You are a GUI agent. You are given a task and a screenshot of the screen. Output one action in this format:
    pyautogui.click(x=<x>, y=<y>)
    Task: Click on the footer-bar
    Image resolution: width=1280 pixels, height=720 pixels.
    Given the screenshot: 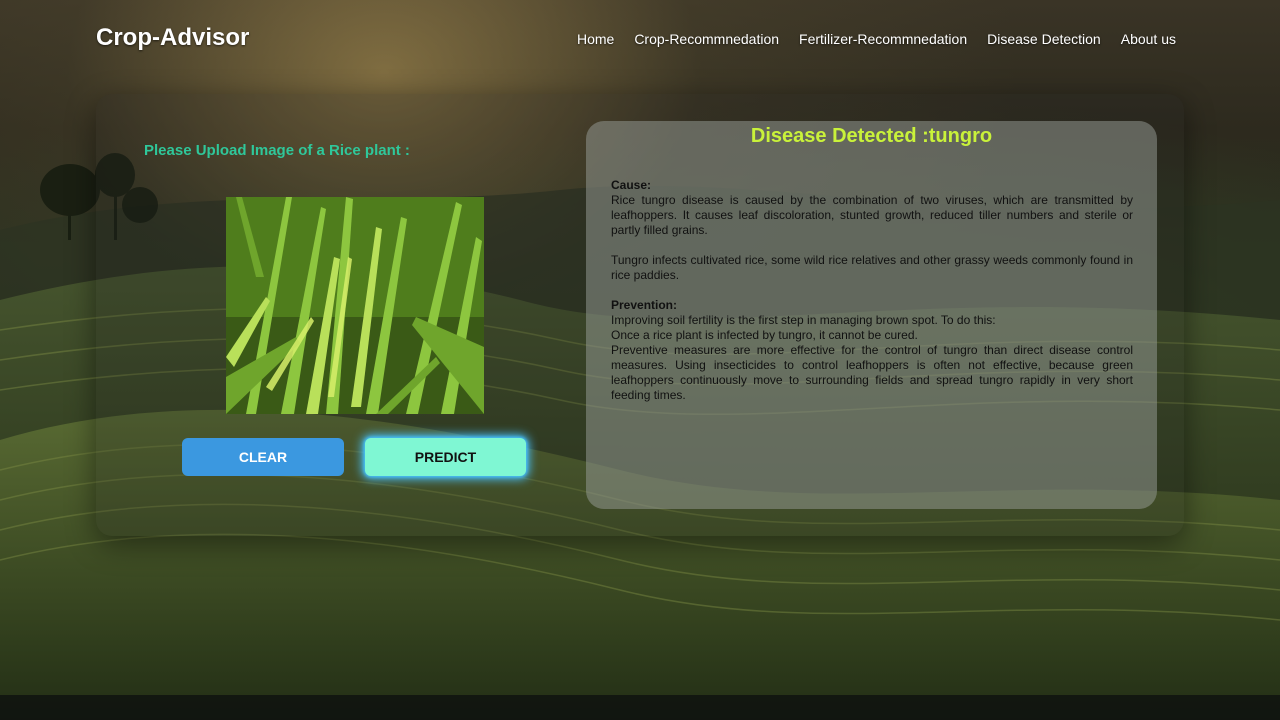 What is the action you would take?
    pyautogui.click(x=640, y=707)
    